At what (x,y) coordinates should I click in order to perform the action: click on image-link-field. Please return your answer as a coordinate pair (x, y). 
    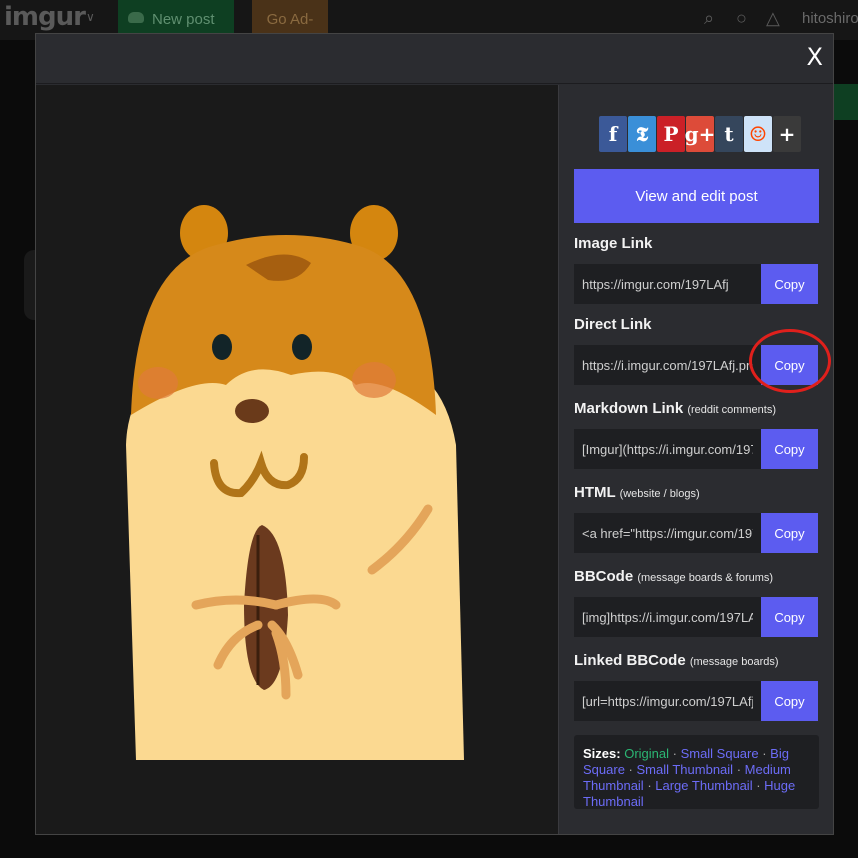
    Looking at the image, I should click on (667, 284).